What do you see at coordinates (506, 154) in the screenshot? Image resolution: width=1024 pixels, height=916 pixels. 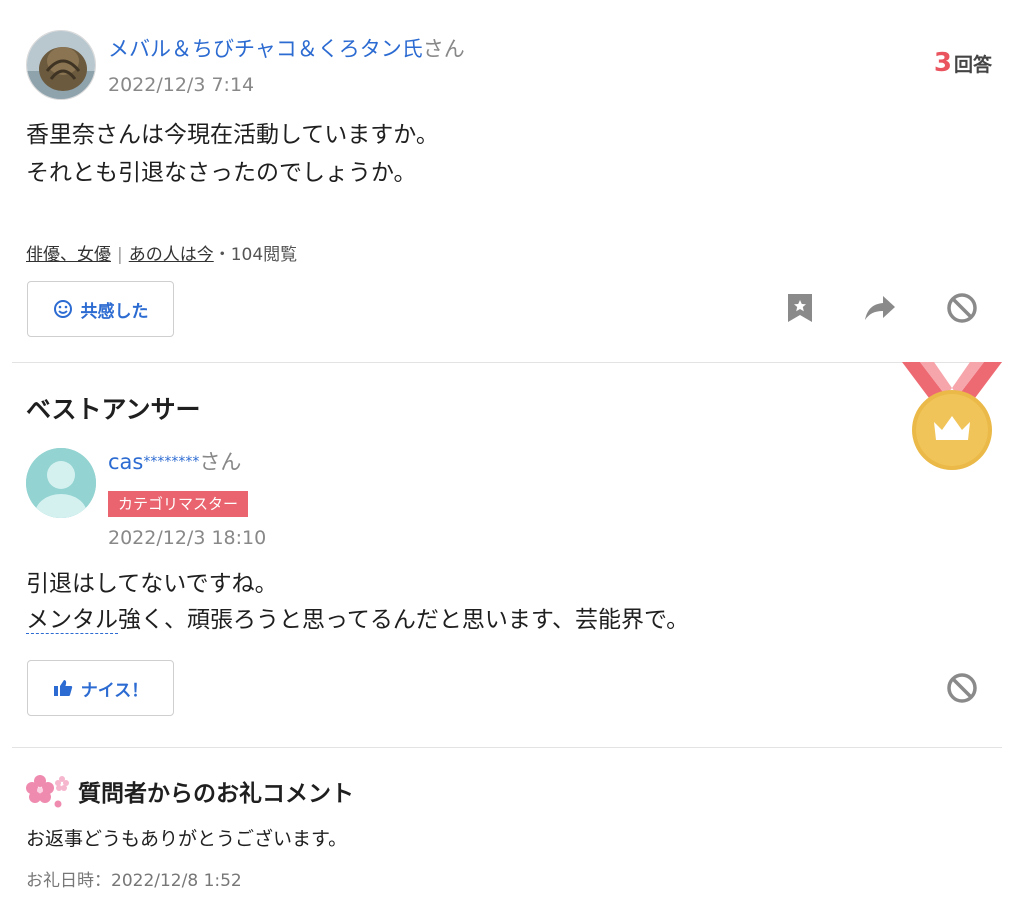 I see `question-body: 香里奈さんは今現在活動していますか。 それとも引退なさったのでしょうか。` at bounding box center [506, 154].